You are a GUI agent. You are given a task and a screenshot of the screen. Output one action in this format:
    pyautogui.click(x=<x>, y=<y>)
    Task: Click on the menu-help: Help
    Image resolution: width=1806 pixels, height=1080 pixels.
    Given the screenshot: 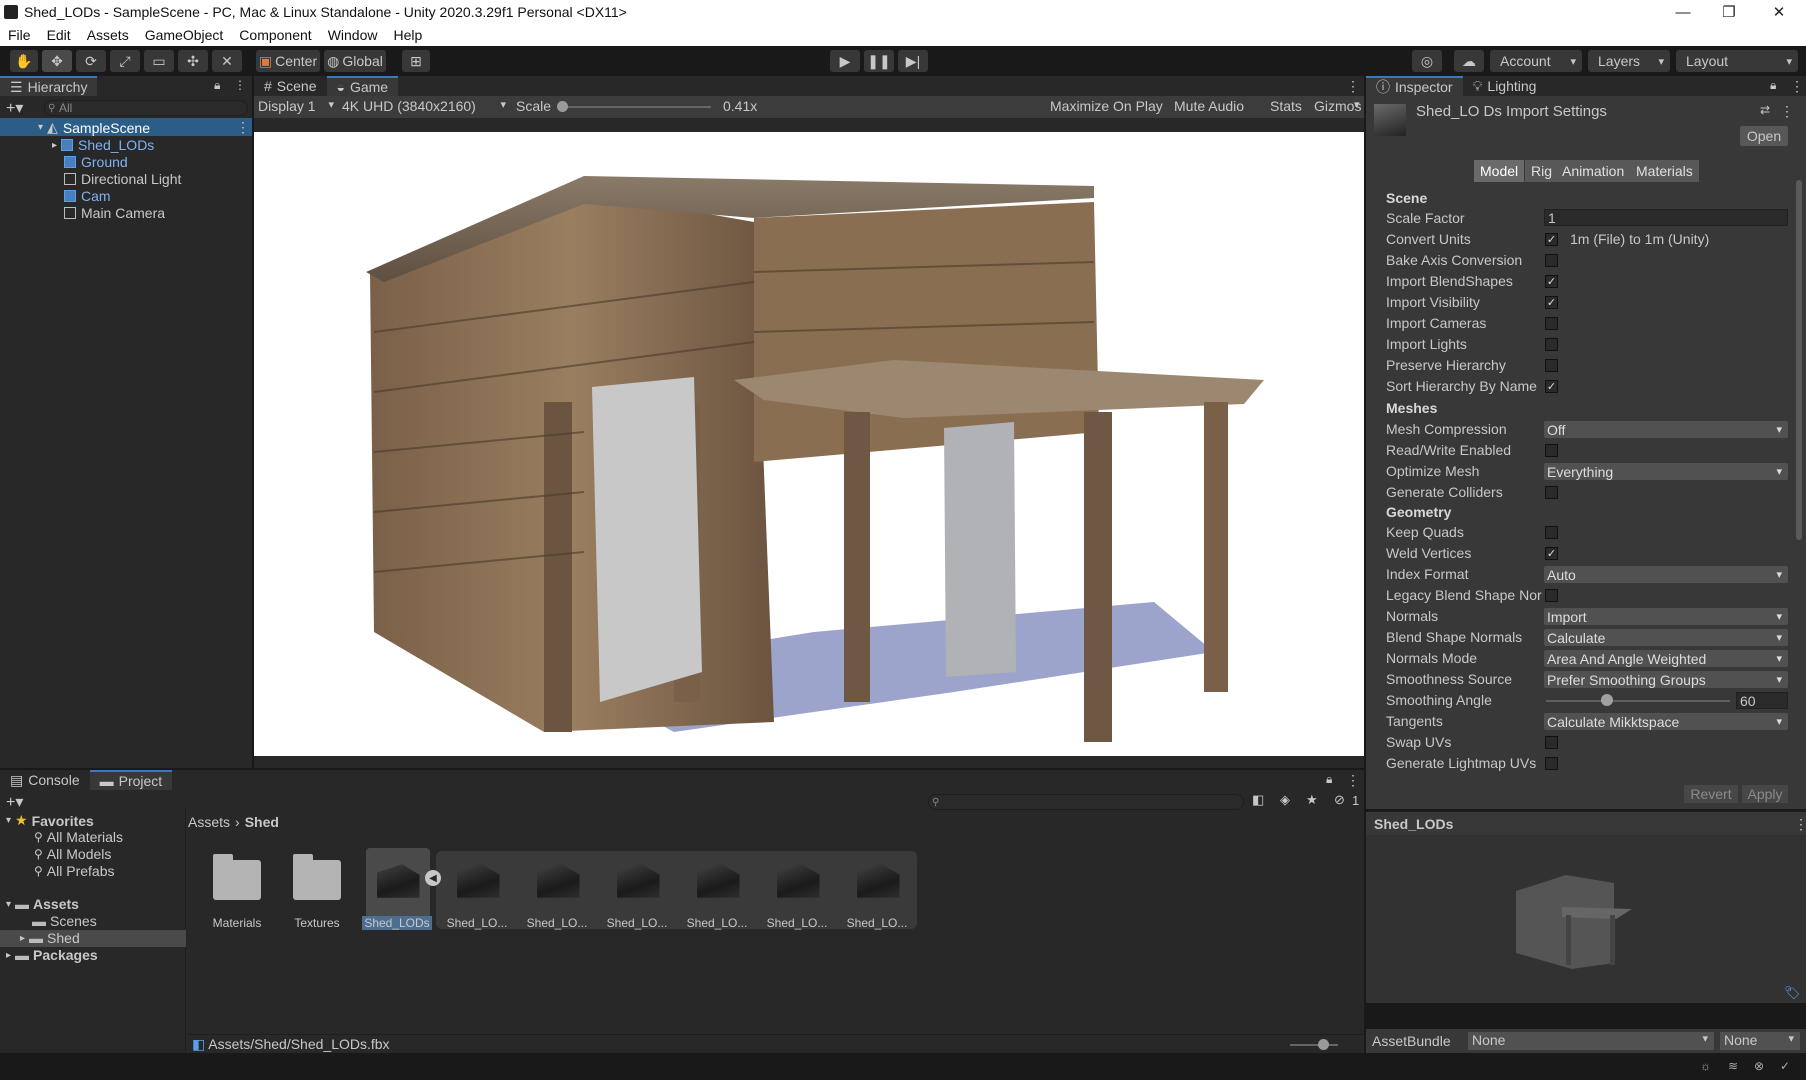 What is the action you would take?
    pyautogui.click(x=407, y=35)
    